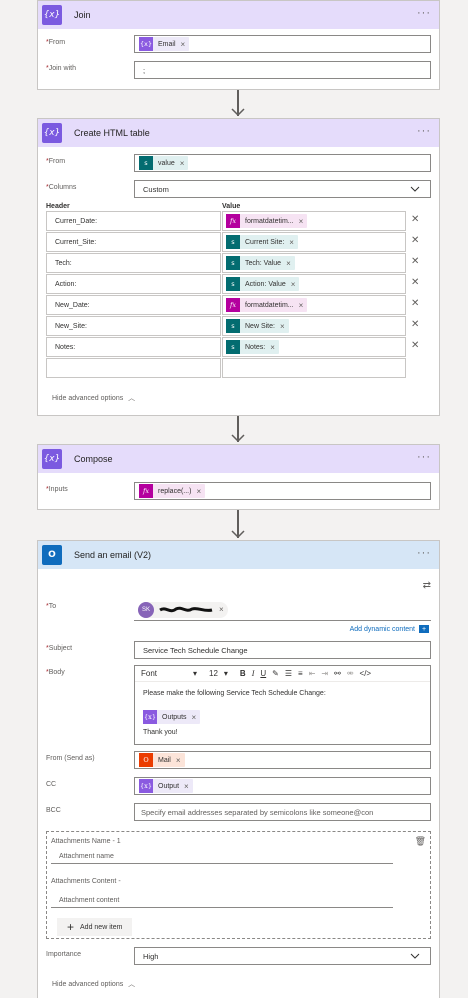 This screenshot has height=998, width=468. What do you see at coordinates (172, 491) in the screenshot?
I see `expression-token: fx replace(...) ×` at bounding box center [172, 491].